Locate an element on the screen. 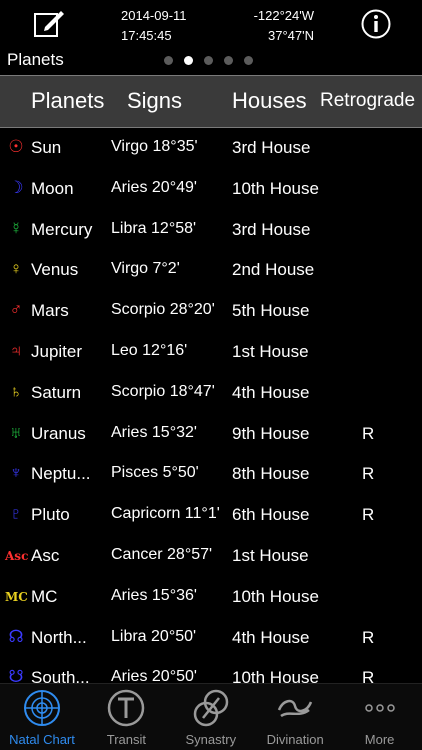  planet-row: MC MC Aries 15°36' 10th House is located at coordinates (211, 597).